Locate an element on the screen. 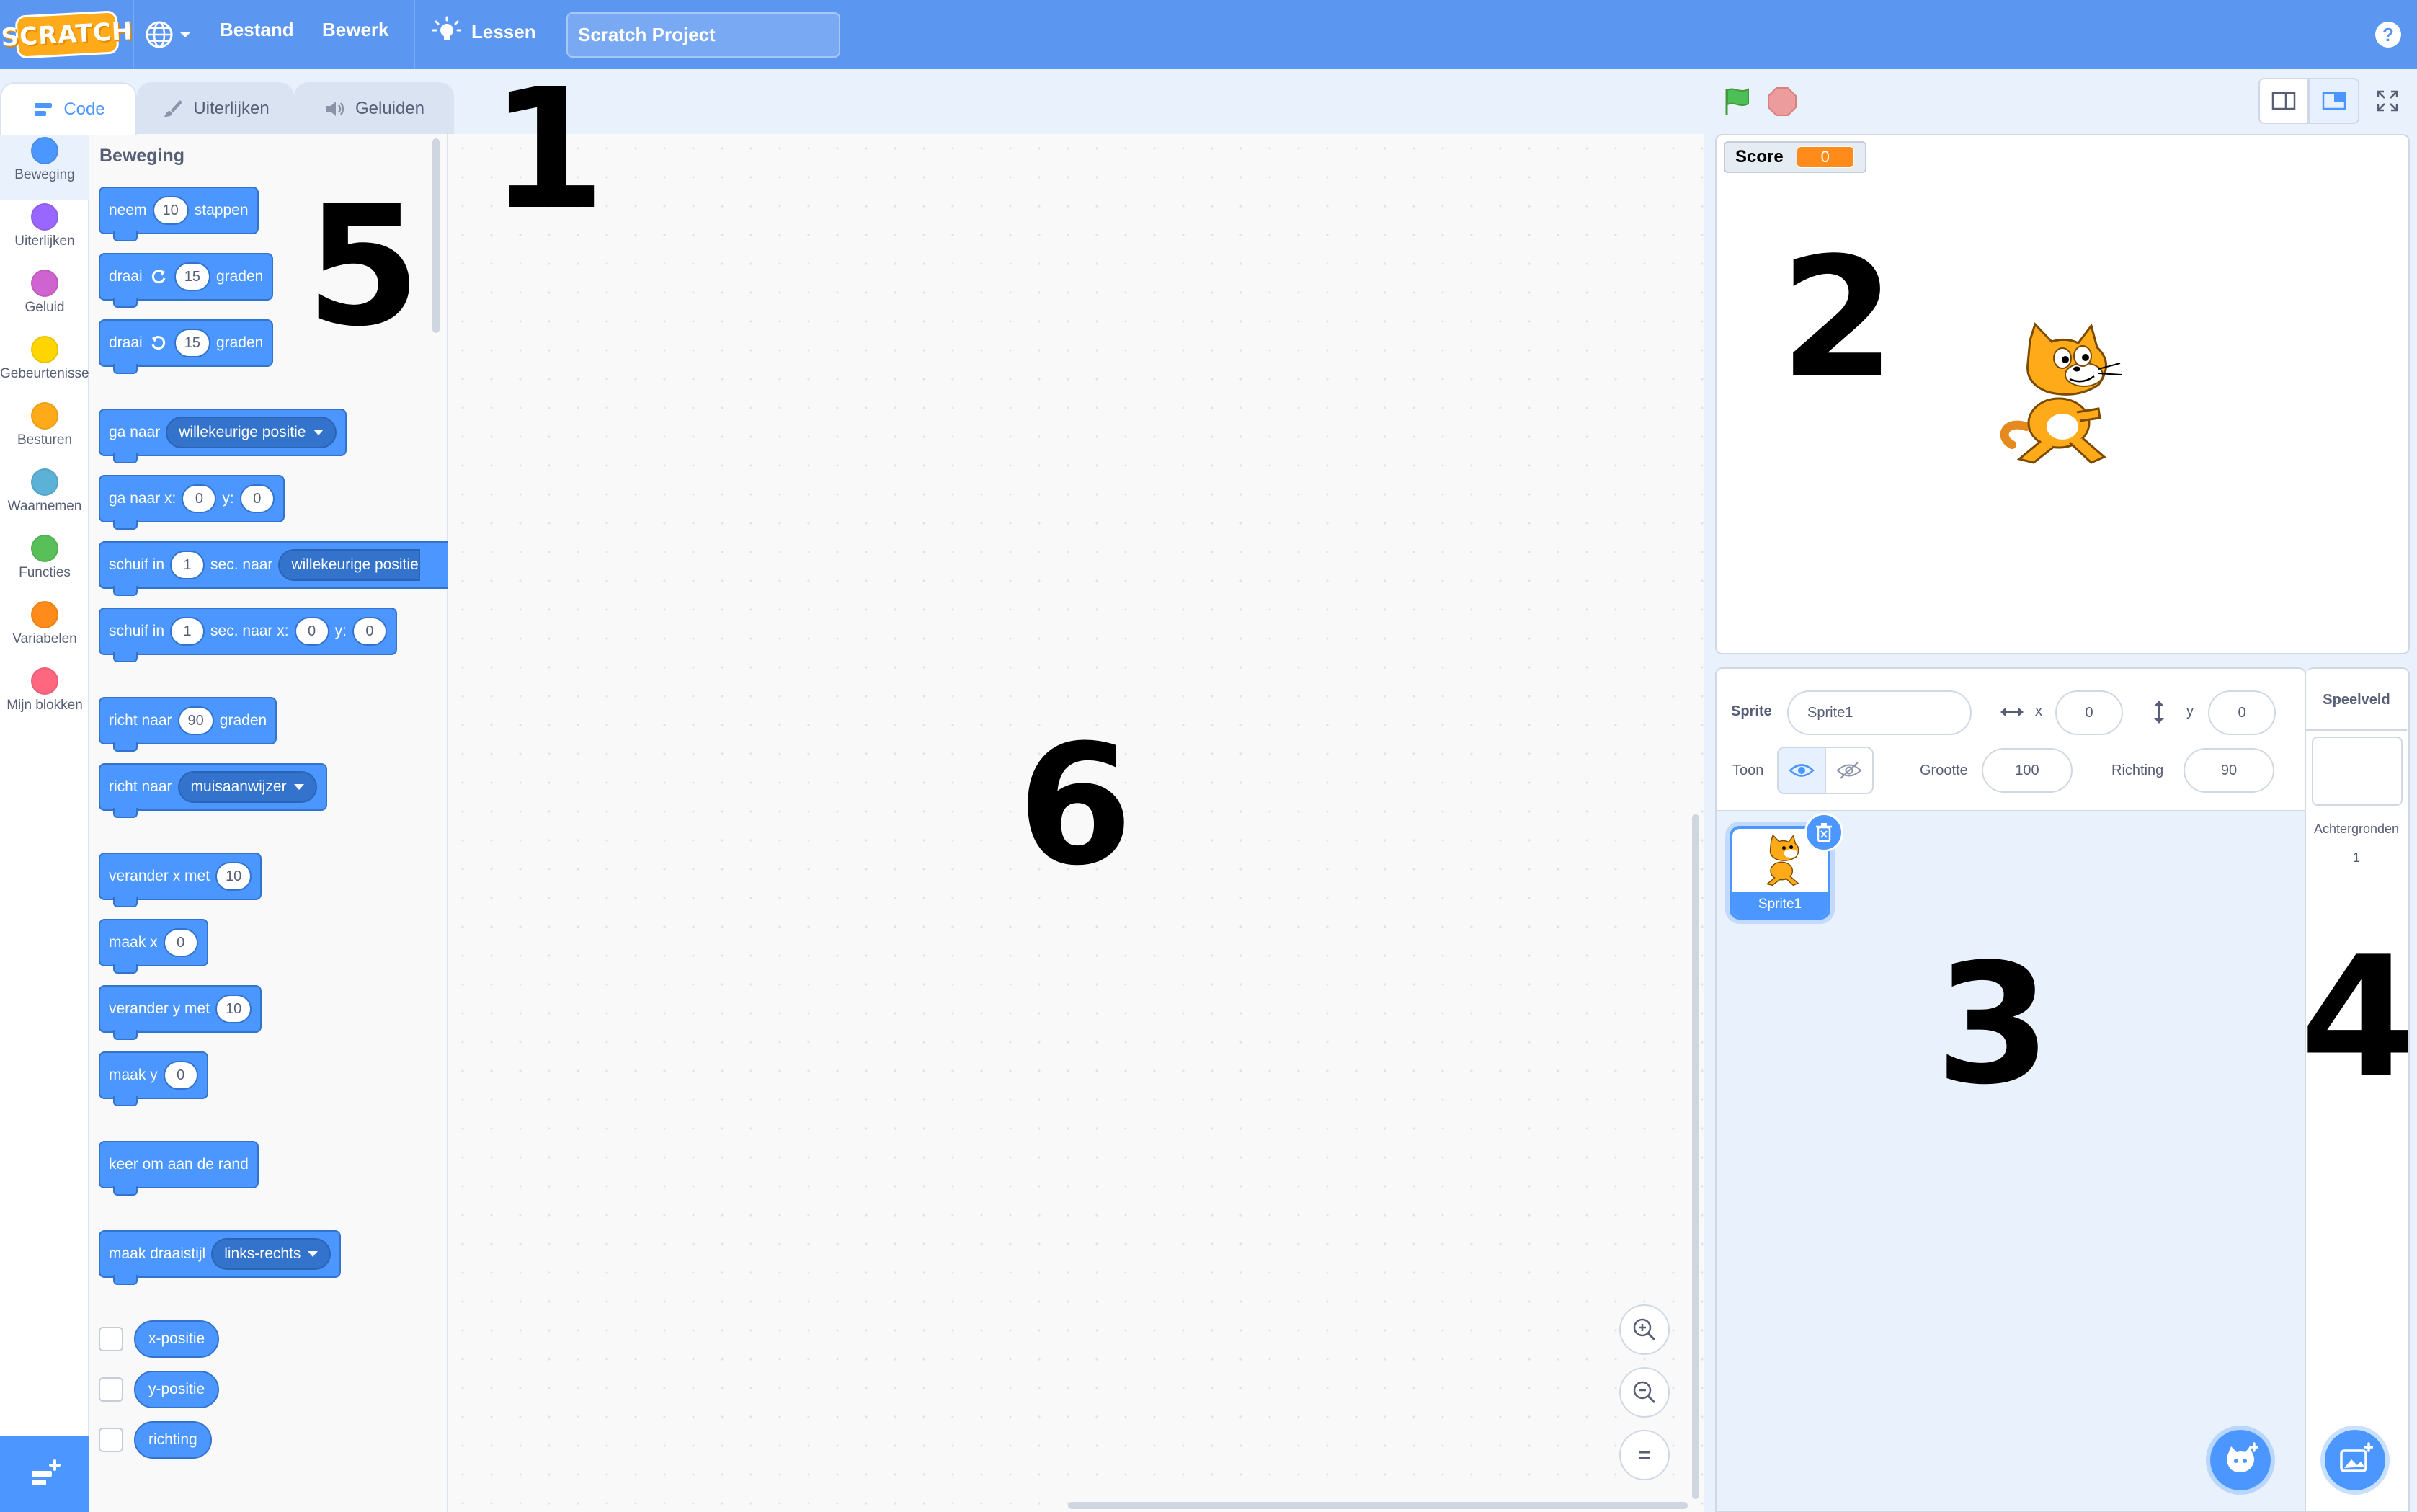 This screenshot has width=2417, height=1512. block-dropdown: muisaanwijzer is located at coordinates (247, 787).